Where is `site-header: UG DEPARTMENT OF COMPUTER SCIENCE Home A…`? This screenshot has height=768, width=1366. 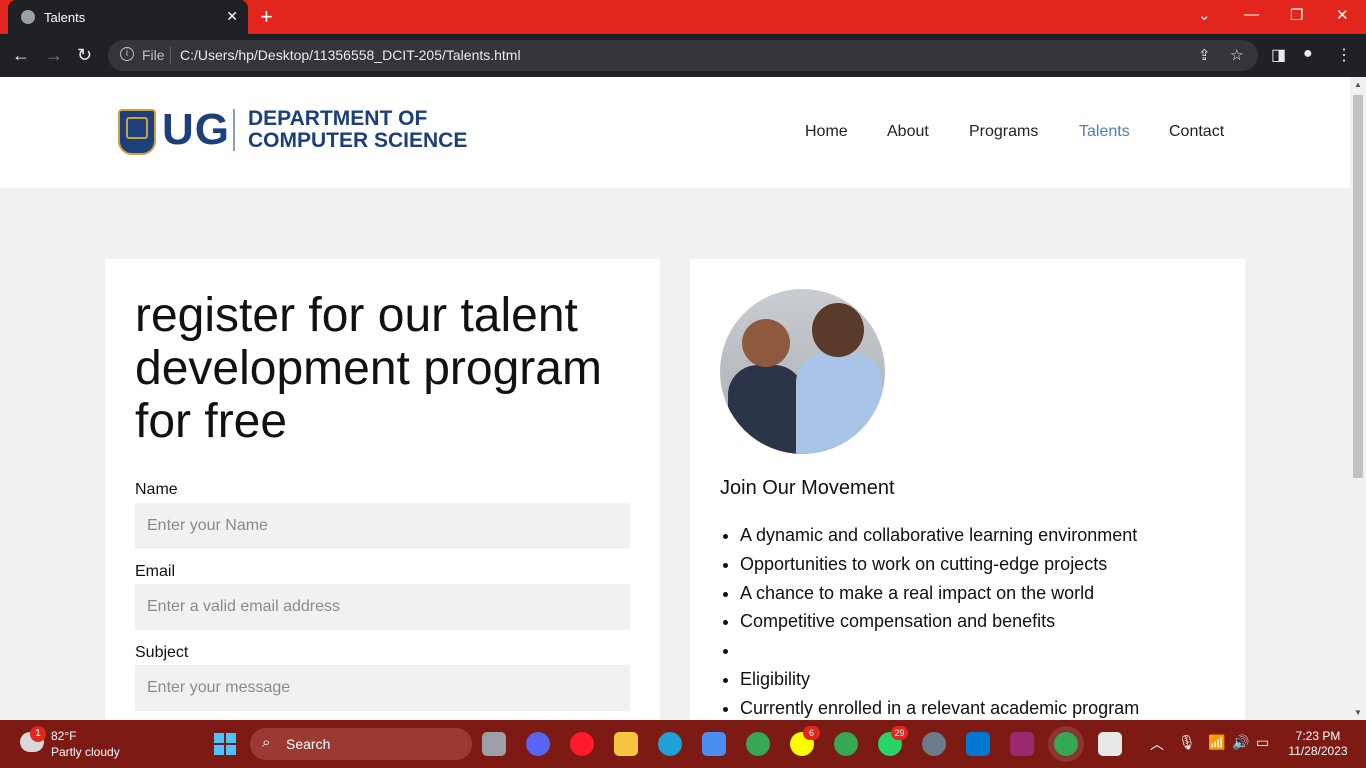 site-header: UG DEPARTMENT OF COMPUTER SCIENCE Home A… is located at coordinates (675, 132).